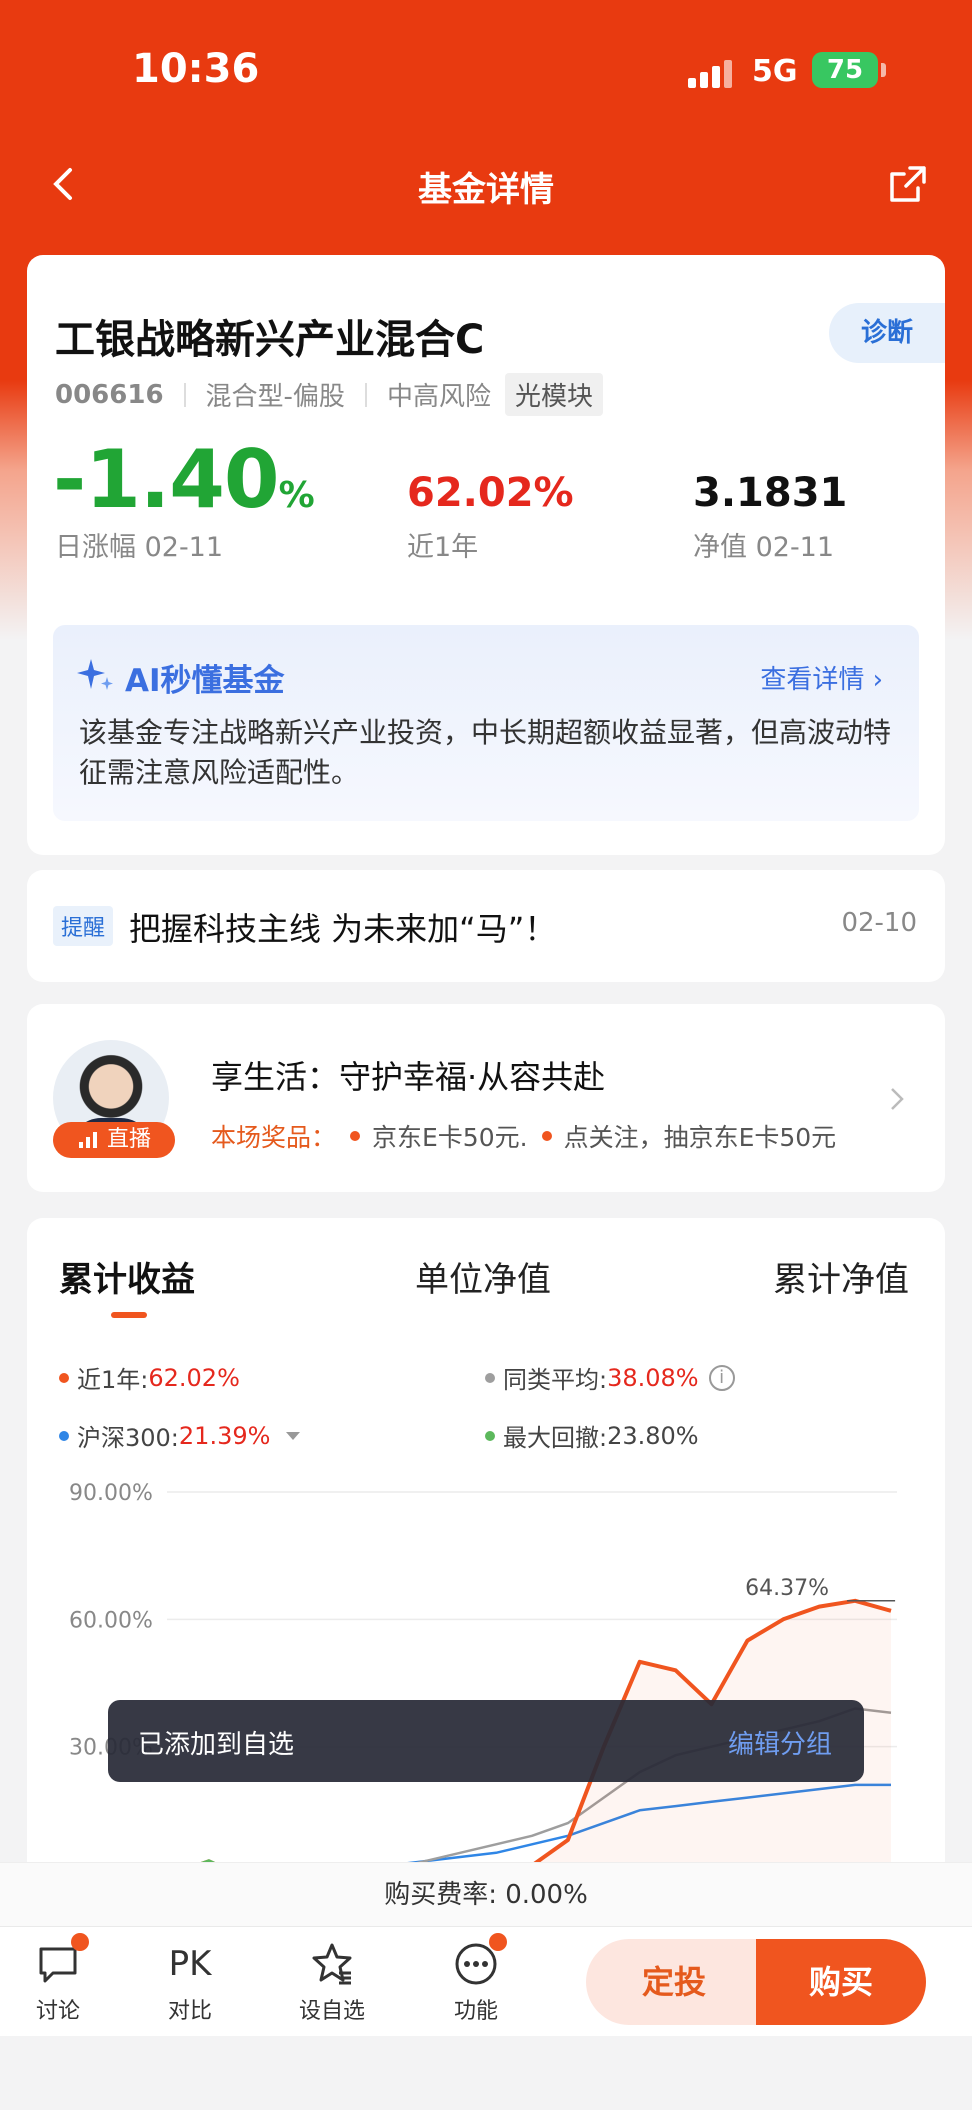  Describe the element at coordinates (332, 1964) in the screenshot. I see `star-icon` at that location.